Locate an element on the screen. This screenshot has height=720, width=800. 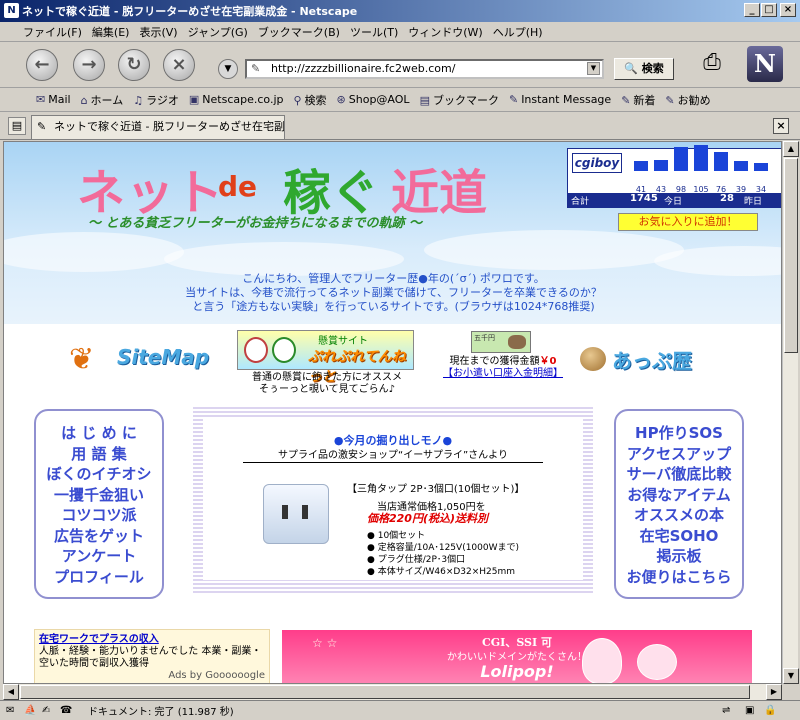
mail-status-icon: ✉ is located at coordinates (15, 710).